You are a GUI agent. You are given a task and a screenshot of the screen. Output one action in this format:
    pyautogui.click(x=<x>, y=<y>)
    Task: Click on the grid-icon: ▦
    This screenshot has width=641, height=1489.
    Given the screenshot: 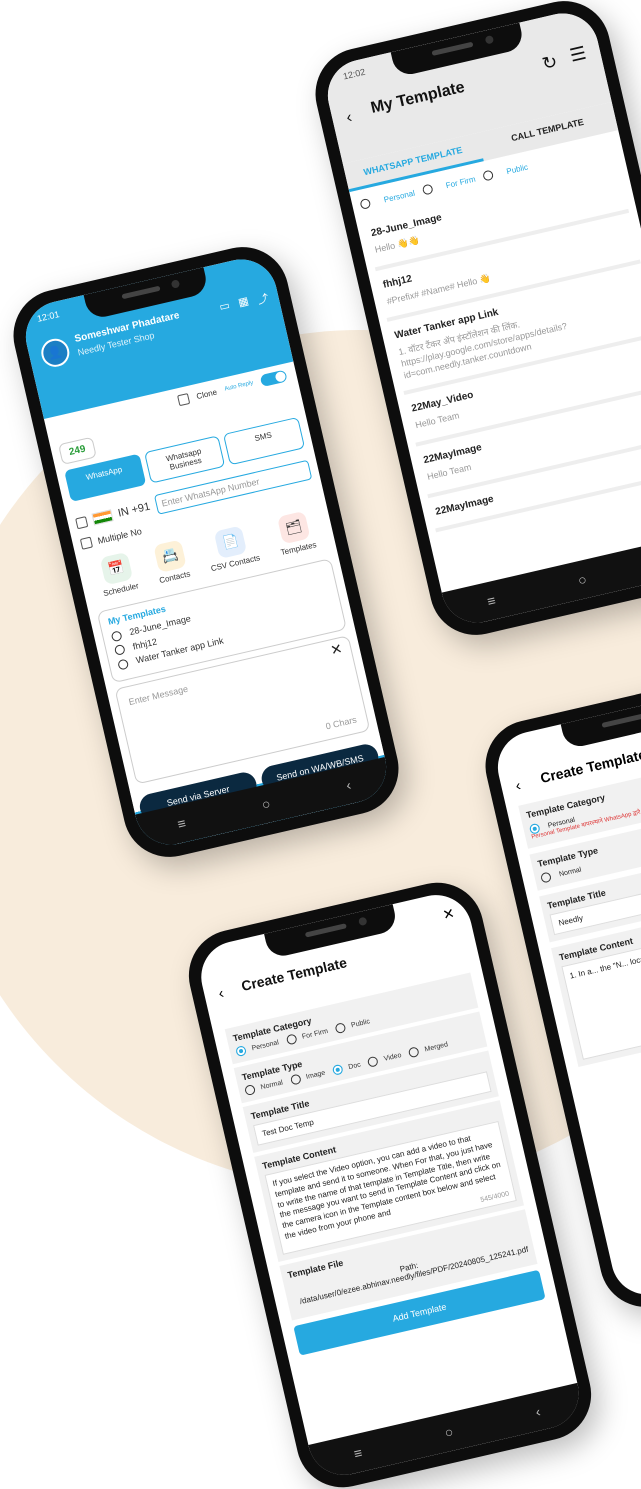 What is the action you would take?
    pyautogui.click(x=244, y=303)
    